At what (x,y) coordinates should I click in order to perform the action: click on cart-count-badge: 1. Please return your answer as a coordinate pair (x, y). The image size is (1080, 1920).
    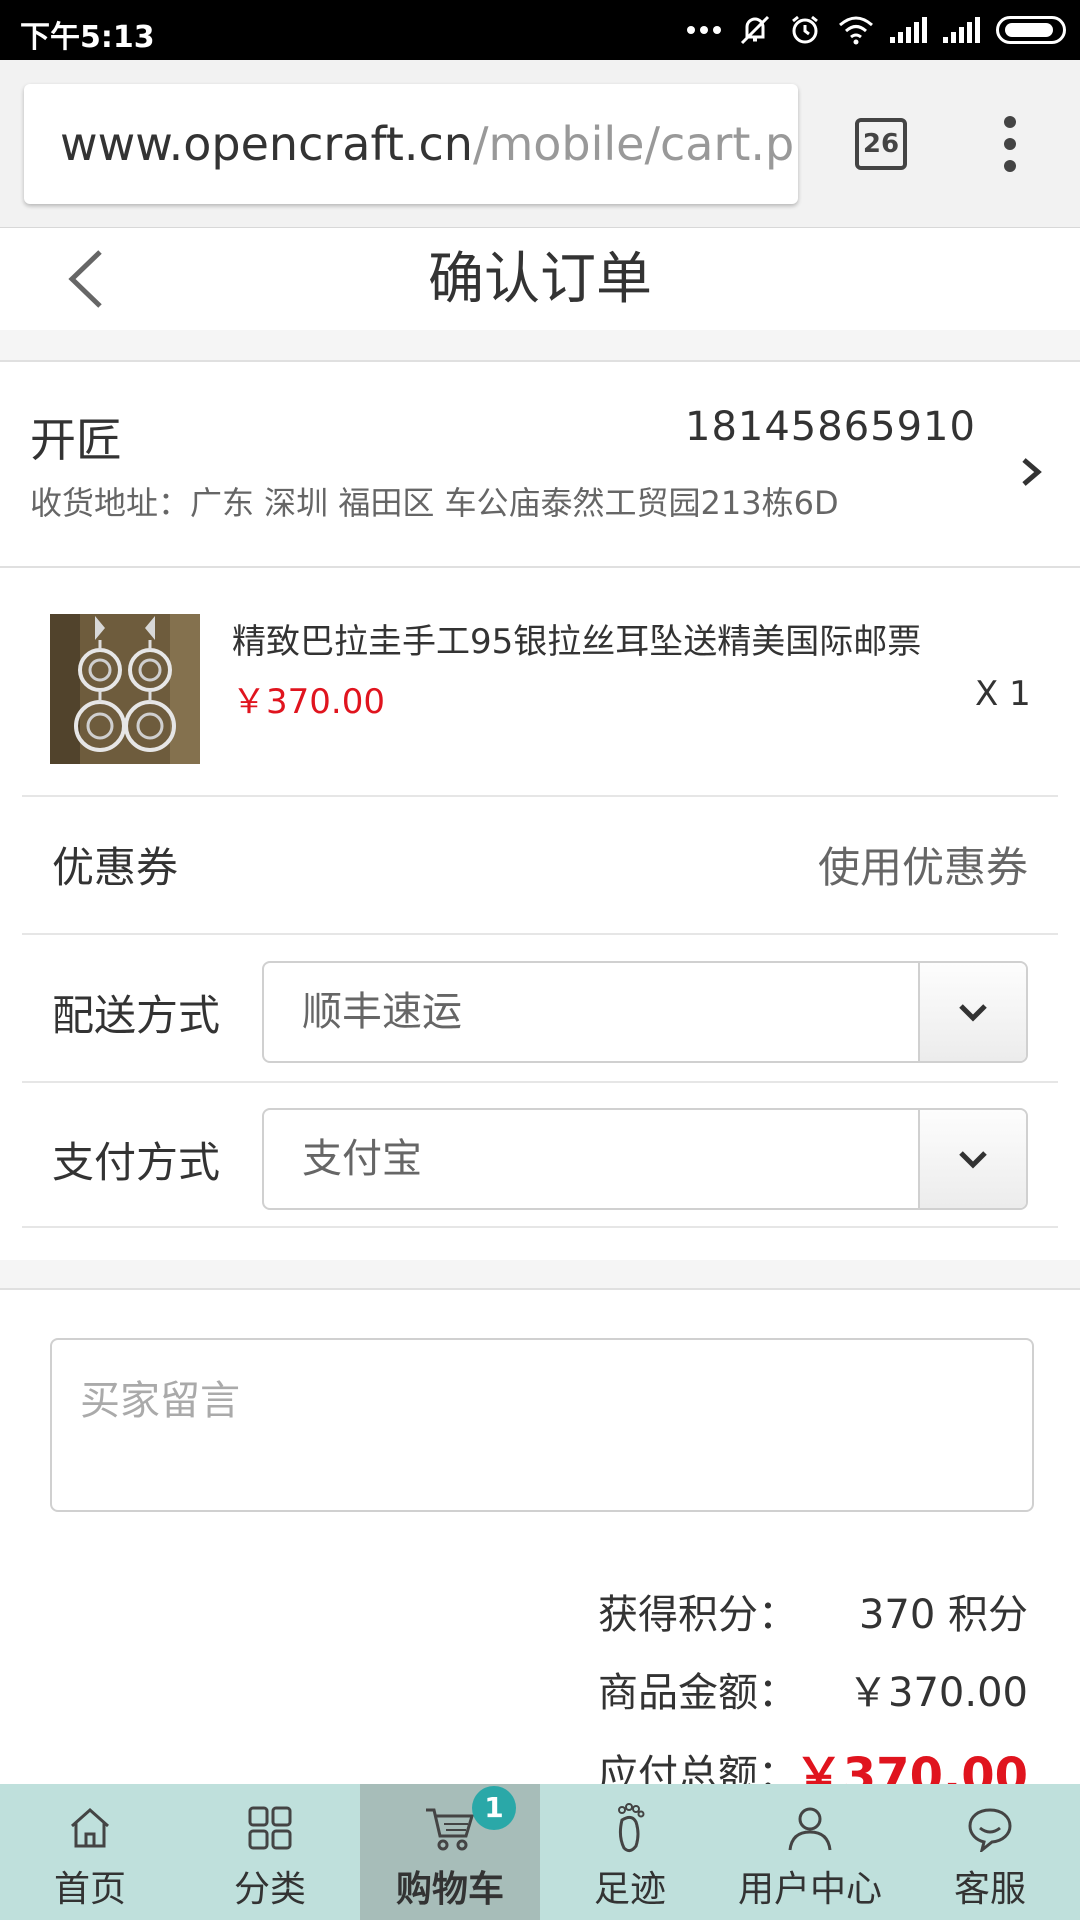
    Looking at the image, I should click on (494, 1808).